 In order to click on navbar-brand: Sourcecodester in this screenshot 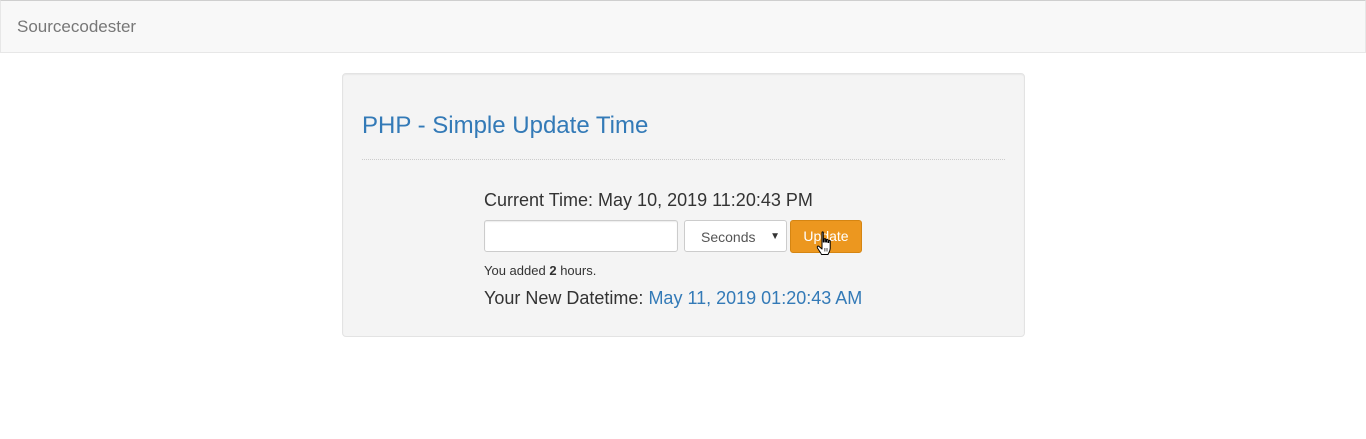, I will do `click(76, 27)`.